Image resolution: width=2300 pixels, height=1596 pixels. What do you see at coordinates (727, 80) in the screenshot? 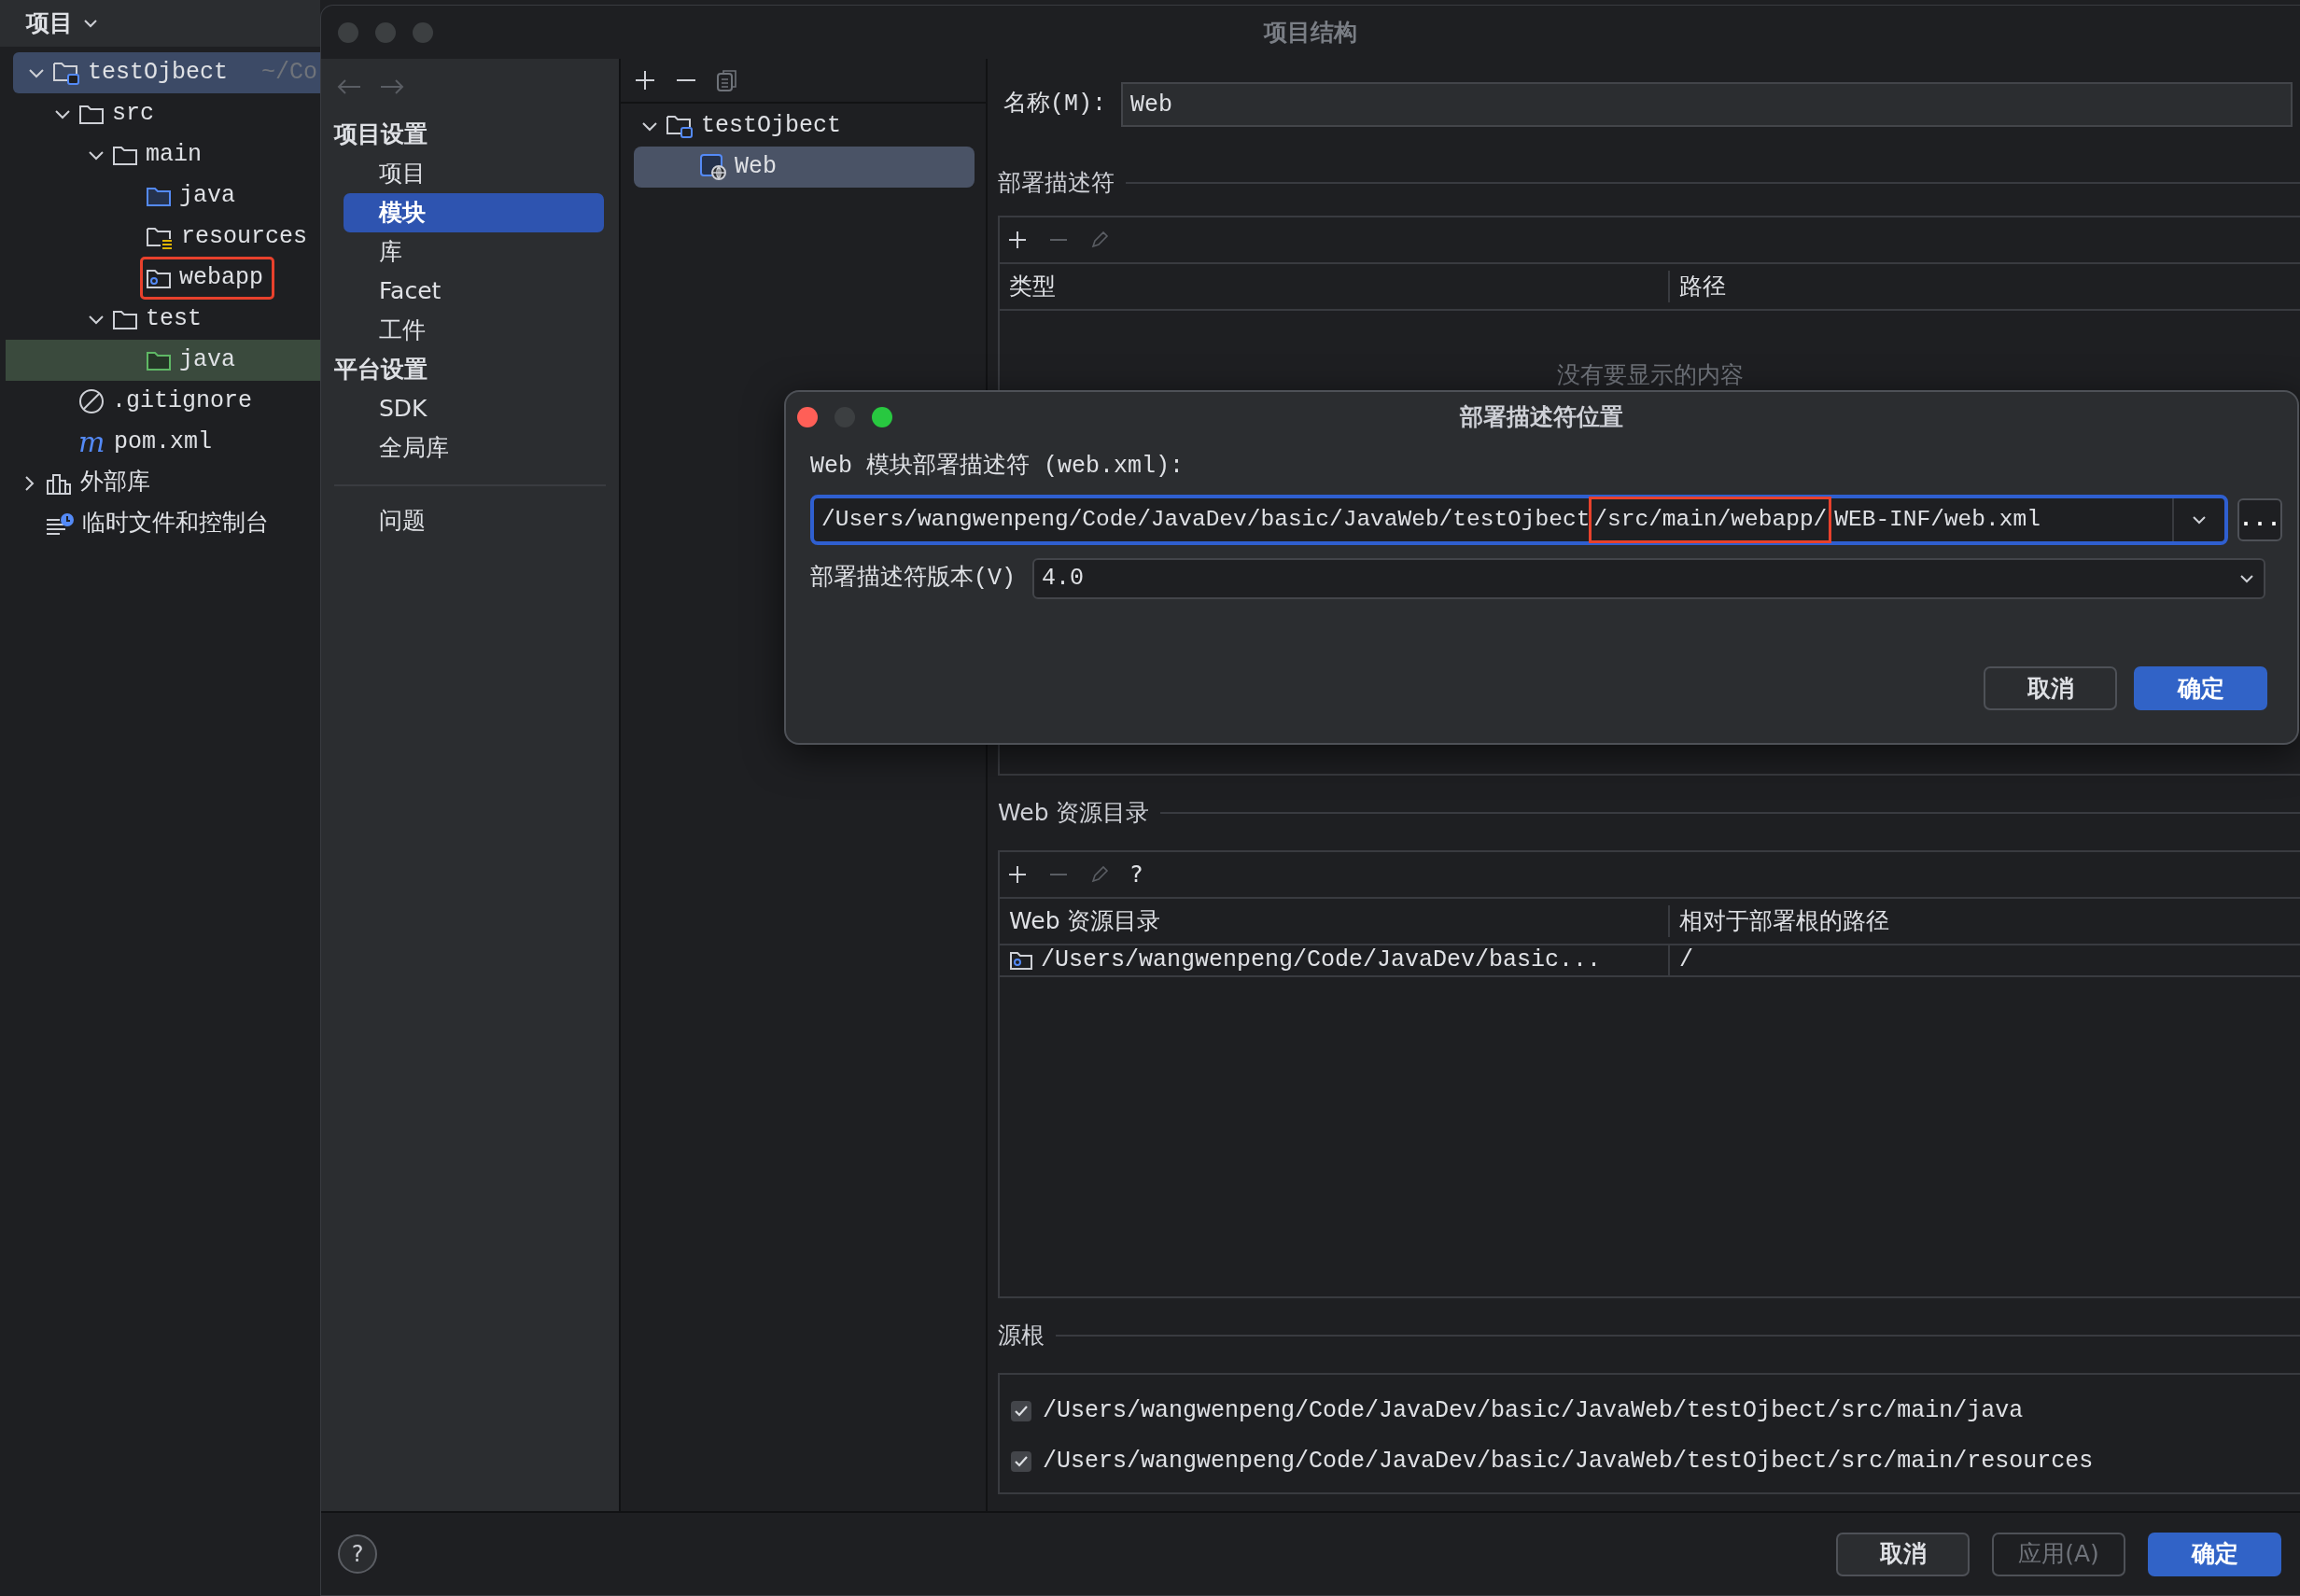
I see `copy-icon` at bounding box center [727, 80].